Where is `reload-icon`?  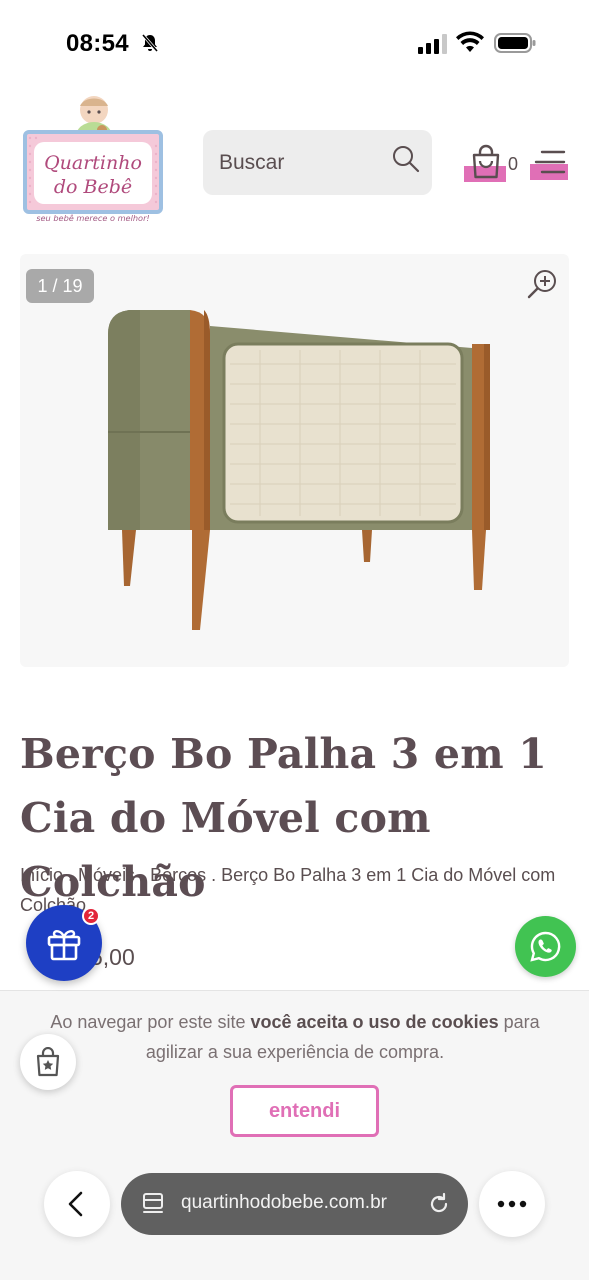
reload-icon is located at coordinates (439, 1204).